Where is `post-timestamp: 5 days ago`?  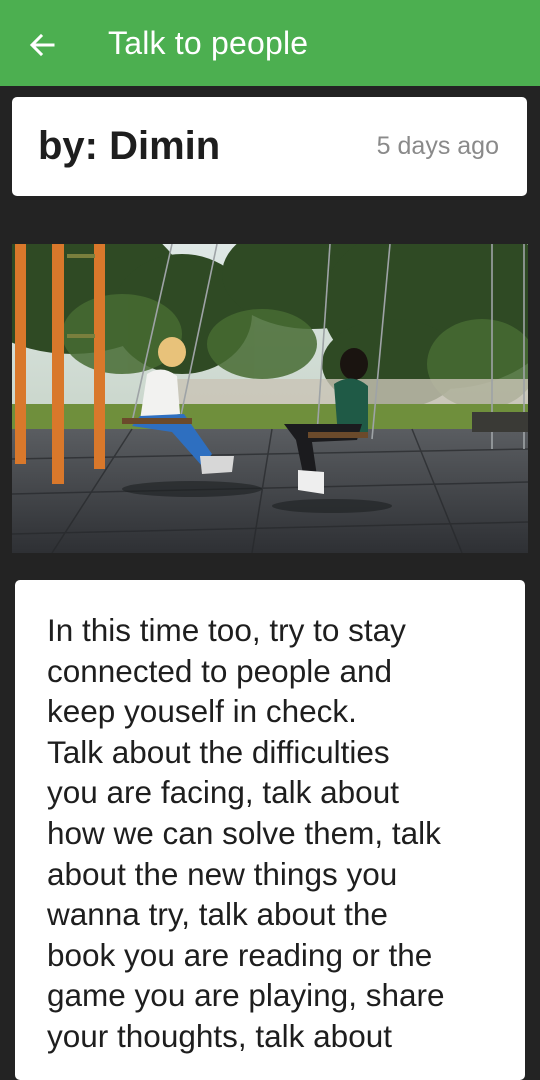
post-timestamp: 5 days ago is located at coordinates (437, 146).